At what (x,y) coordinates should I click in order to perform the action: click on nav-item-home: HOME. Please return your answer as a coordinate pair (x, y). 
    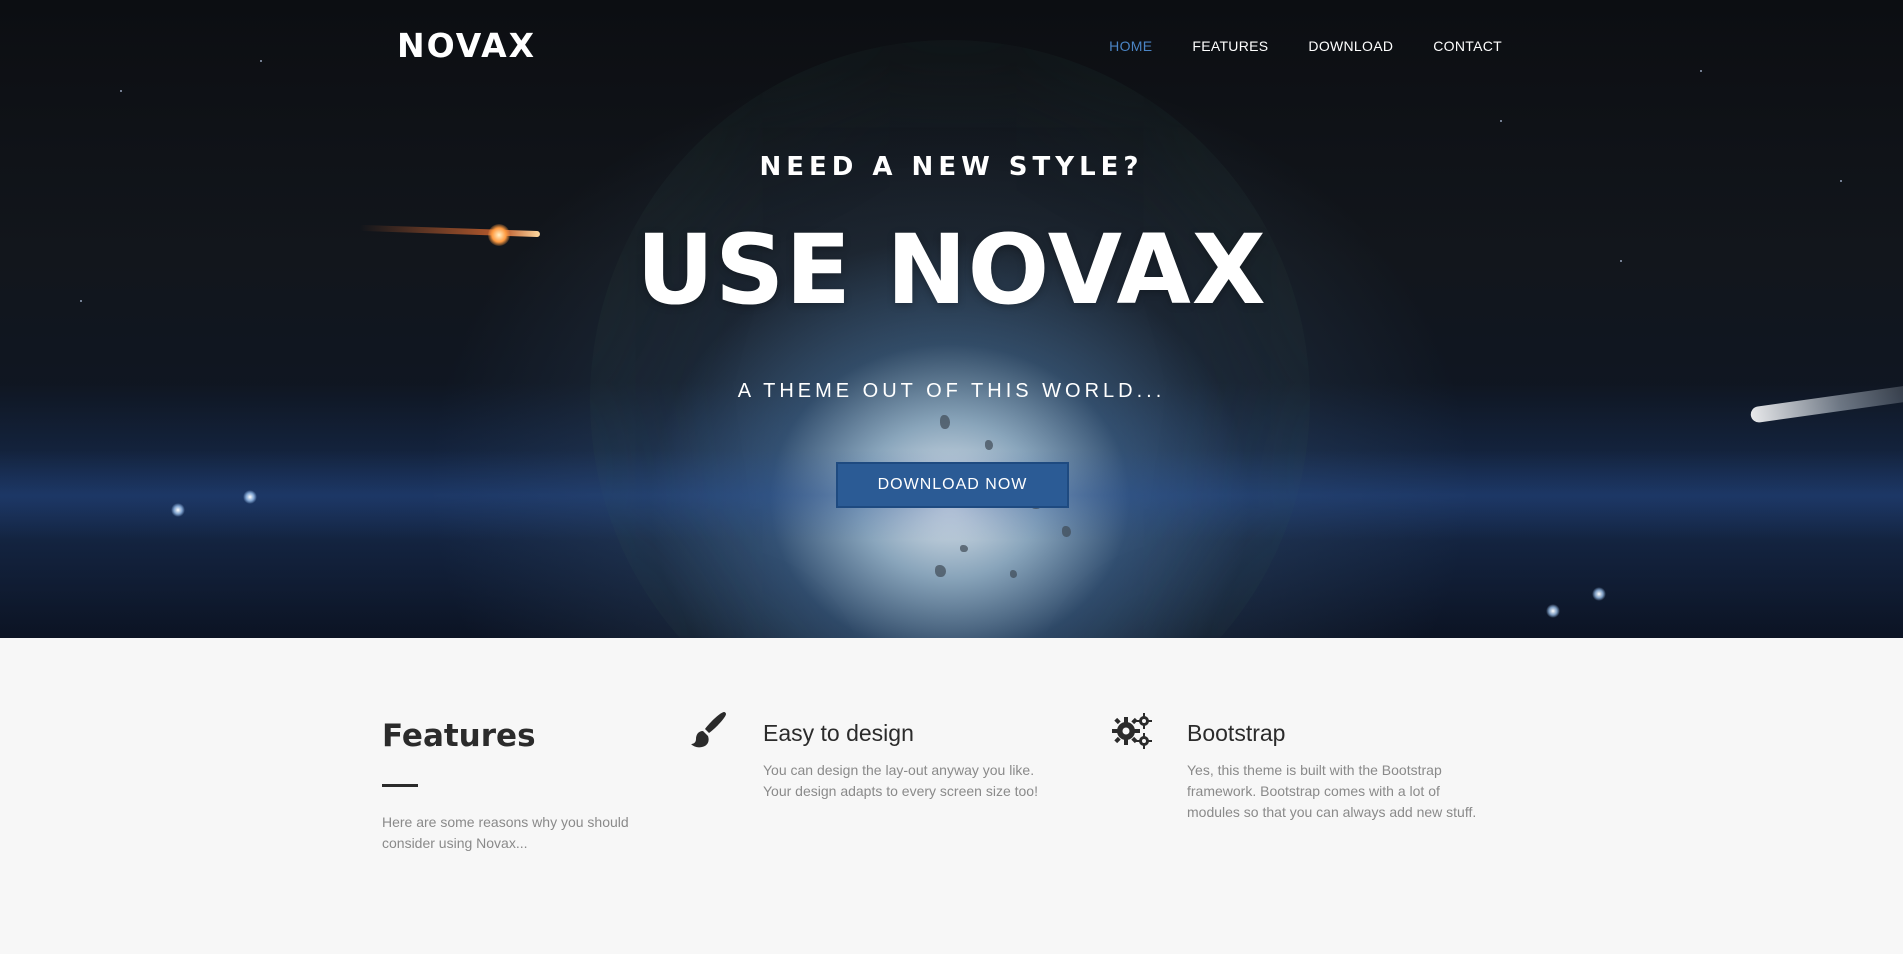
    Looking at the image, I should click on (1130, 46).